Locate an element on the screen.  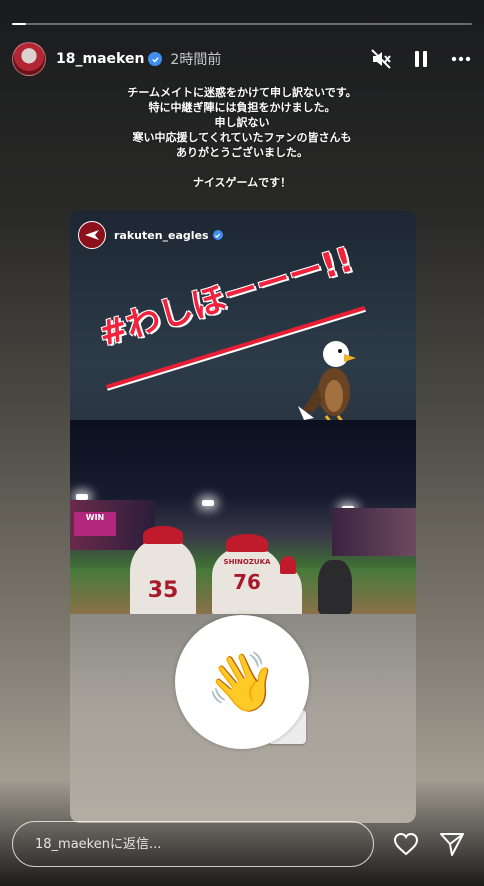
story-controls is located at coordinates (421, 59).